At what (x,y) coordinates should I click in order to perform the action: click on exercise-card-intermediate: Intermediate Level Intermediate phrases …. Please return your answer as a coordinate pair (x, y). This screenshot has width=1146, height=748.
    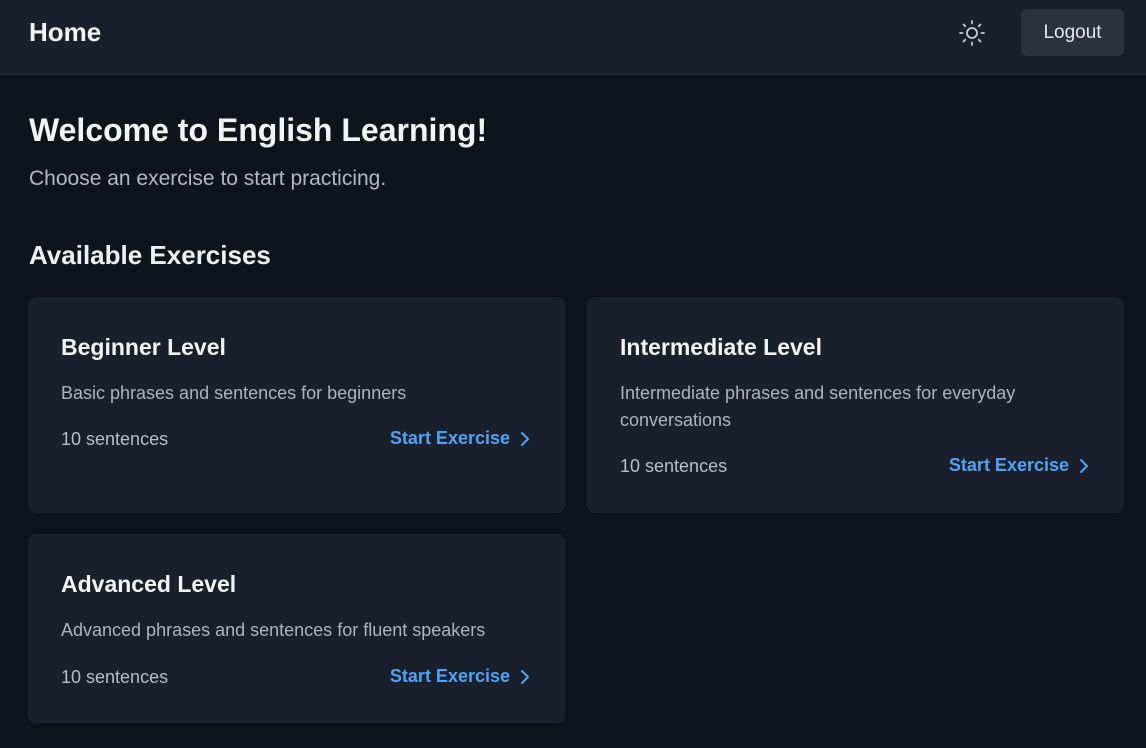
    Looking at the image, I should click on (855, 405).